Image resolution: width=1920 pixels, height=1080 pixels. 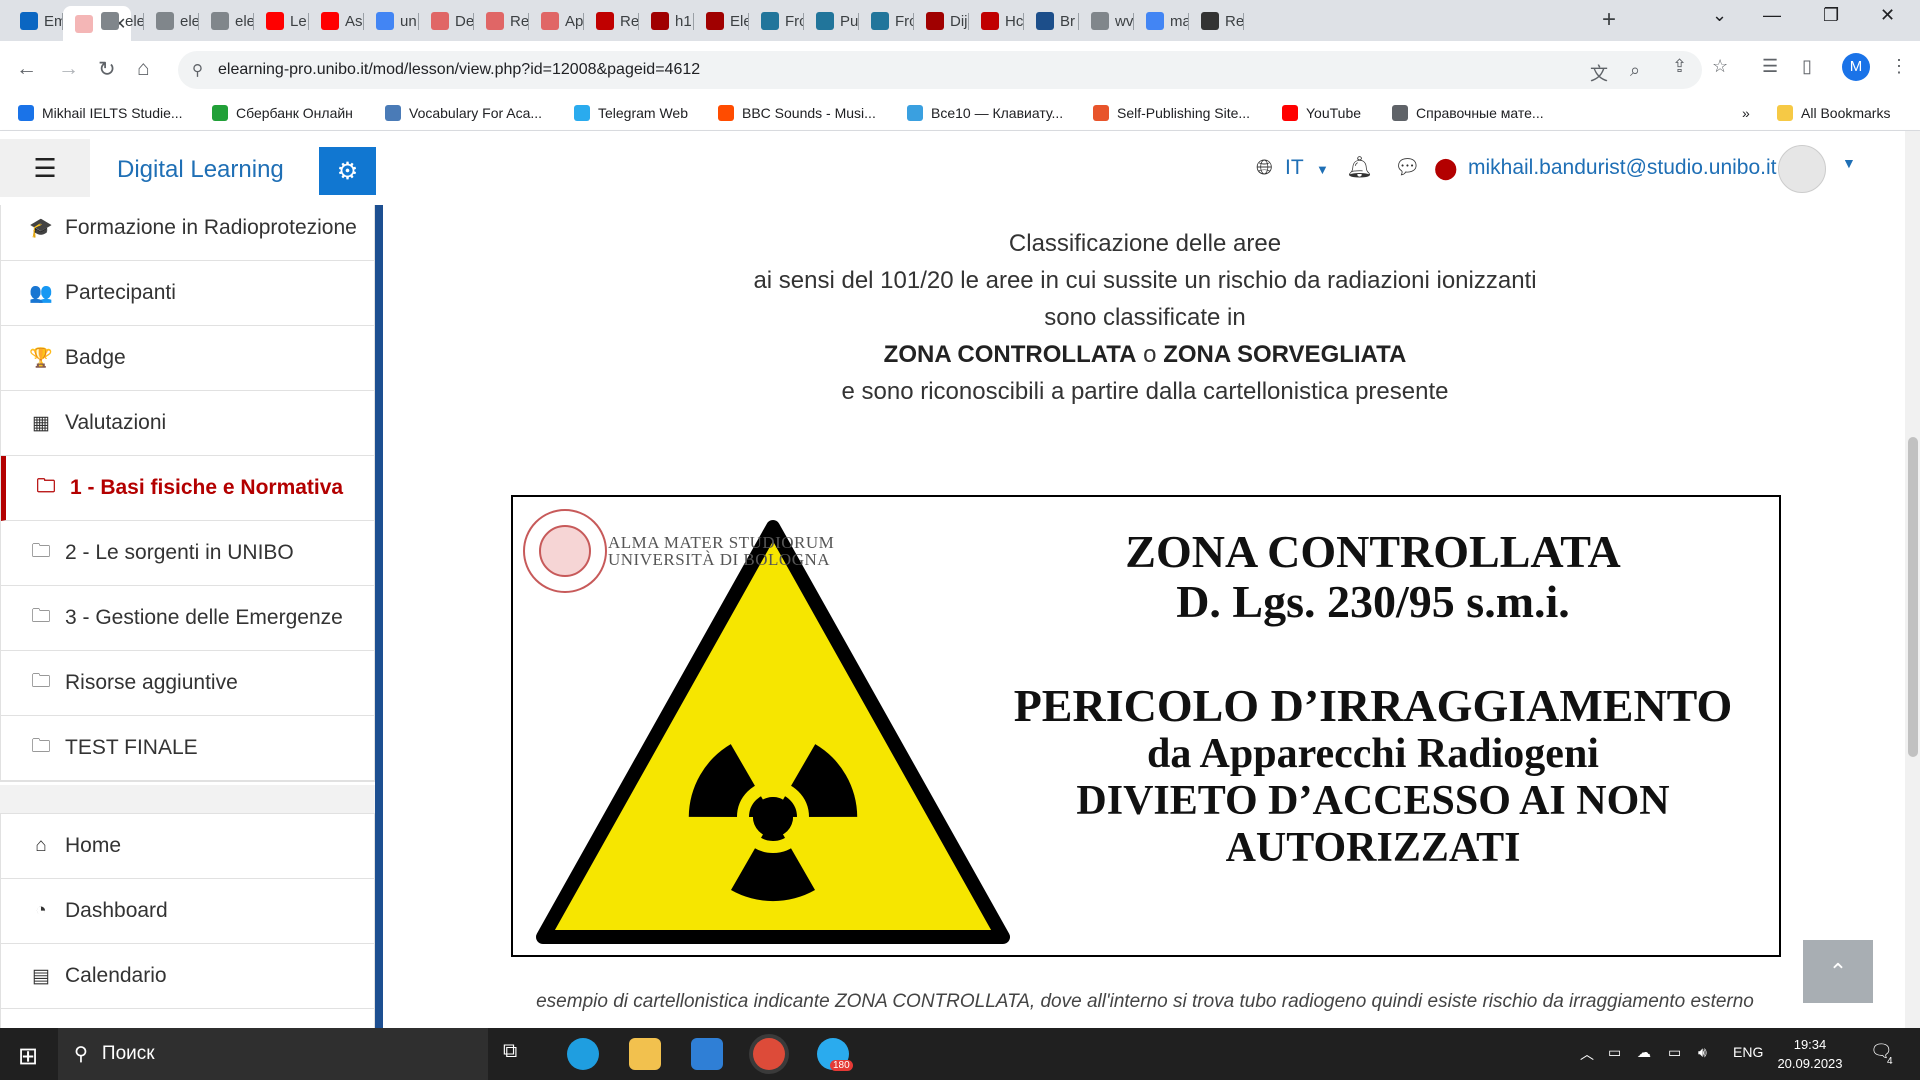 What do you see at coordinates (347, 171) in the screenshot?
I see `course-settings-cogs-icon: ⚙` at bounding box center [347, 171].